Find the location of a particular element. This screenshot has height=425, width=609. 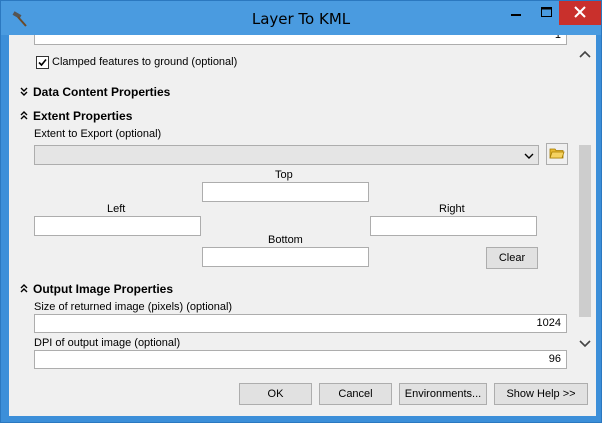

folder-open-icon is located at coordinates (557, 154).